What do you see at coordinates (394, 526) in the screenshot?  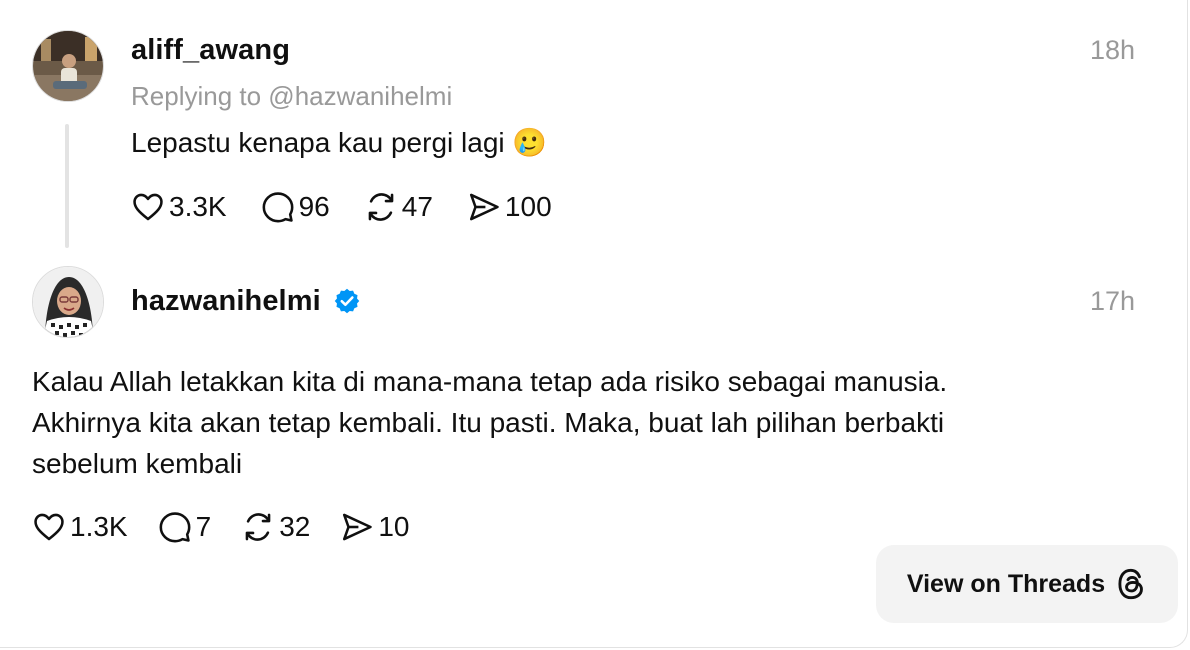 I see `post2-share-count: 10` at bounding box center [394, 526].